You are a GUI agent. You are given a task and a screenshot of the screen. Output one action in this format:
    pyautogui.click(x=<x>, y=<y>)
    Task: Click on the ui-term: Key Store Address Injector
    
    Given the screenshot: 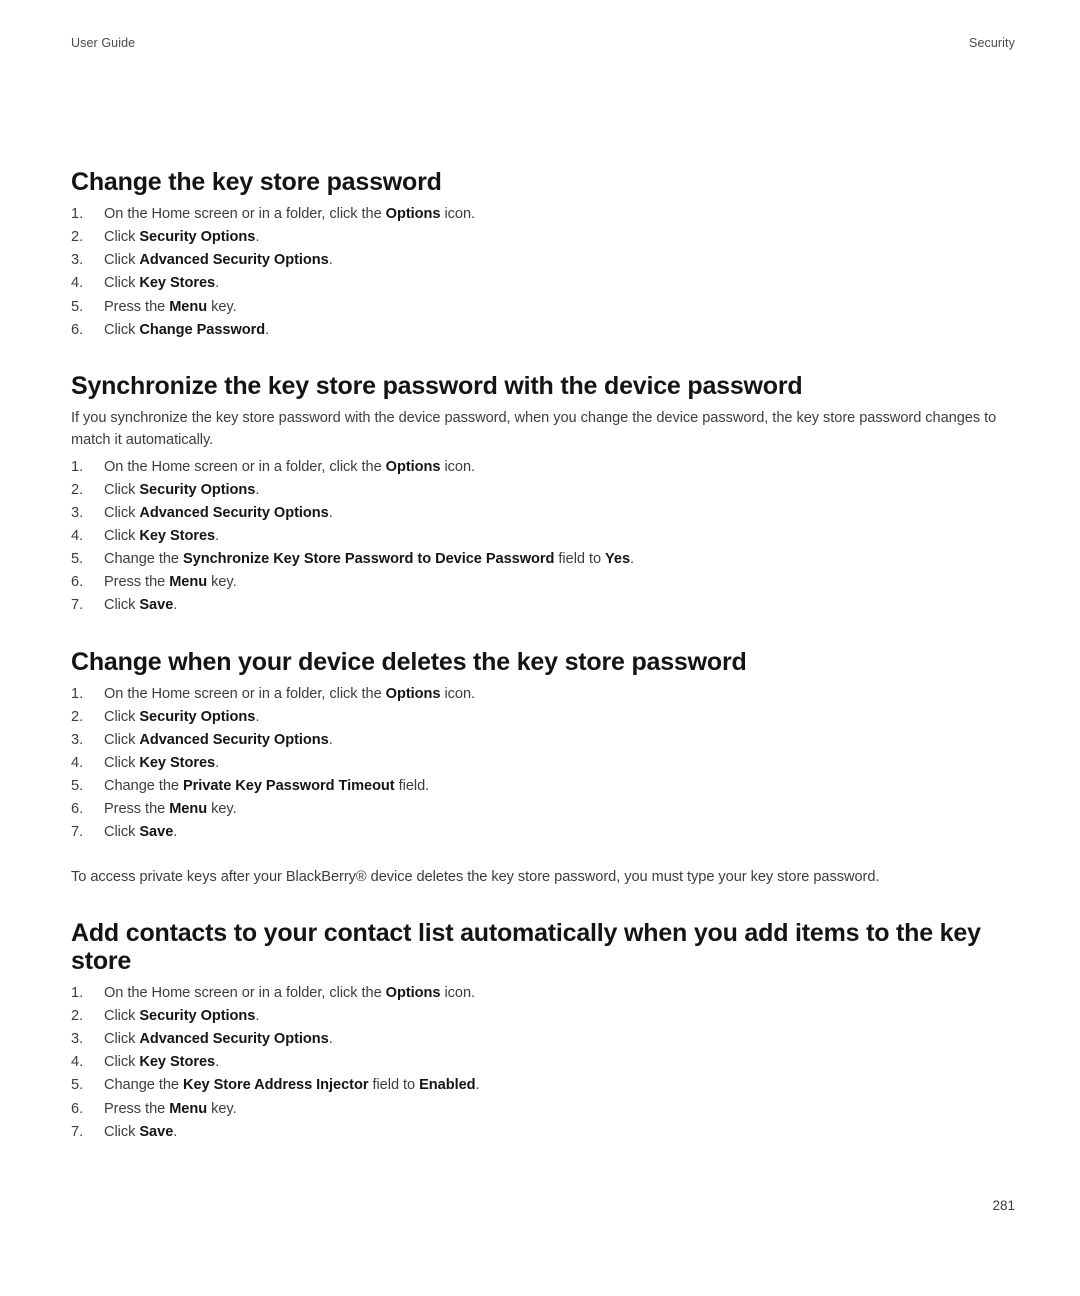 What is the action you would take?
    pyautogui.click(x=275, y=1085)
    